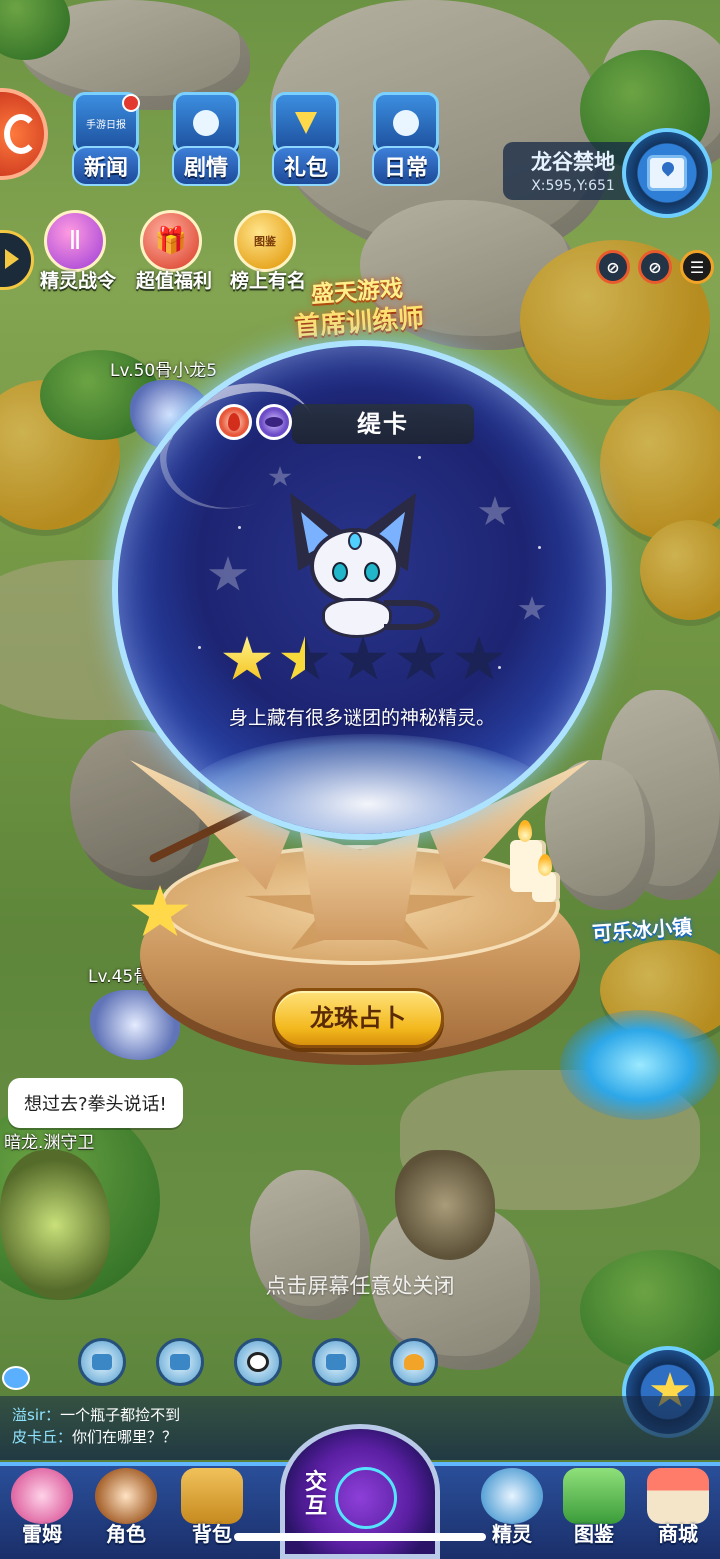 This screenshot has height=1559, width=720. I want to click on team-icon, so click(180, 1362).